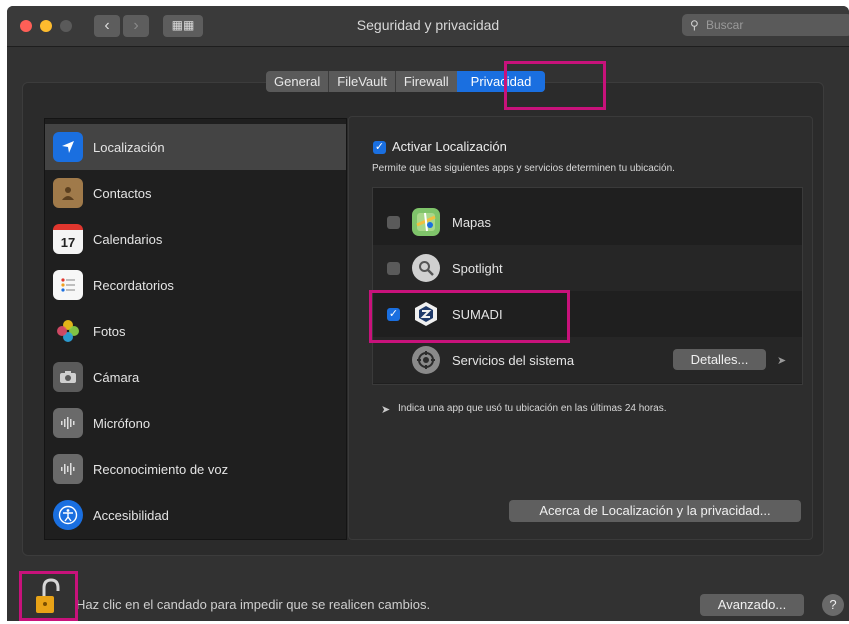  I want to click on sidebar-item-localizacion: Localización, so click(195, 147).